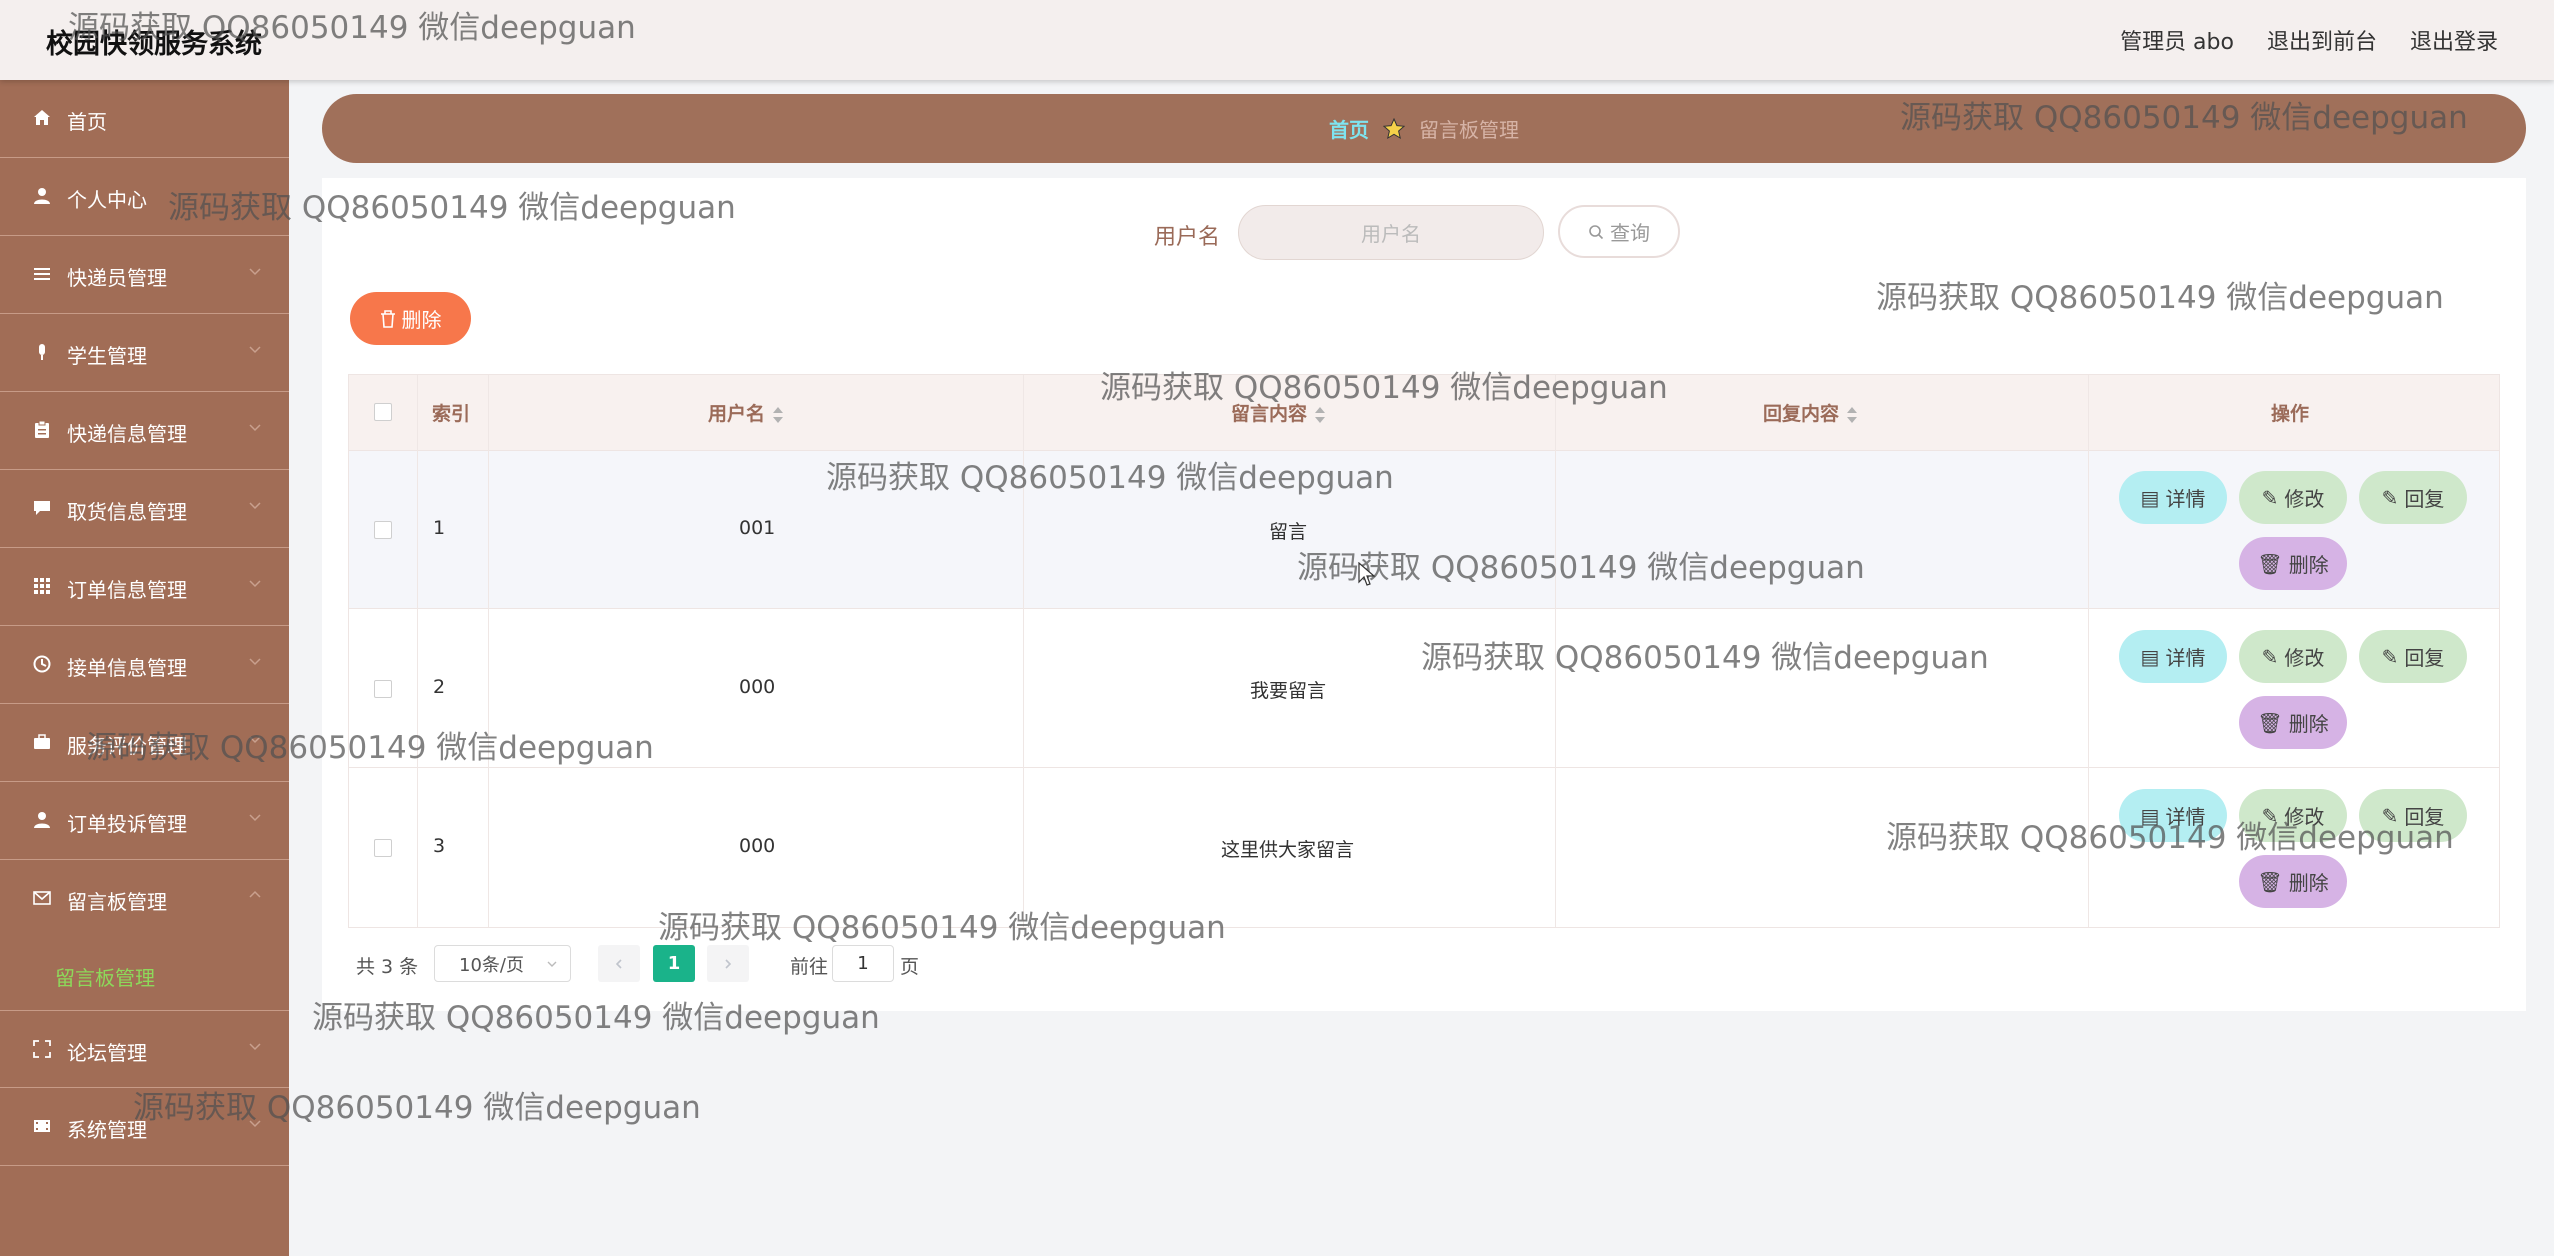  Describe the element at coordinates (1367, 574) in the screenshot. I see `mouse-cursor-icon` at that location.